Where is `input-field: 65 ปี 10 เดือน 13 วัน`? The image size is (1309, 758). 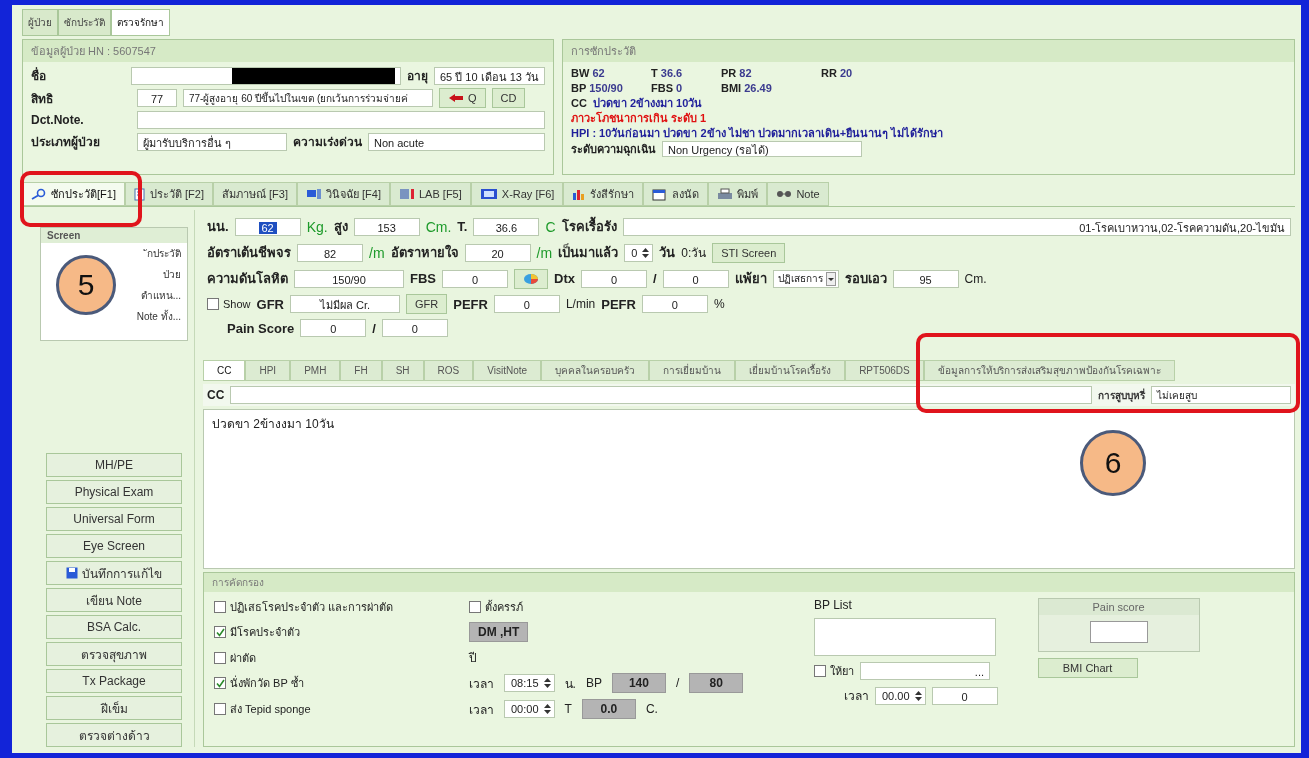
input-field: 65 ปี 10 เดือน 13 วัน is located at coordinates (489, 75).